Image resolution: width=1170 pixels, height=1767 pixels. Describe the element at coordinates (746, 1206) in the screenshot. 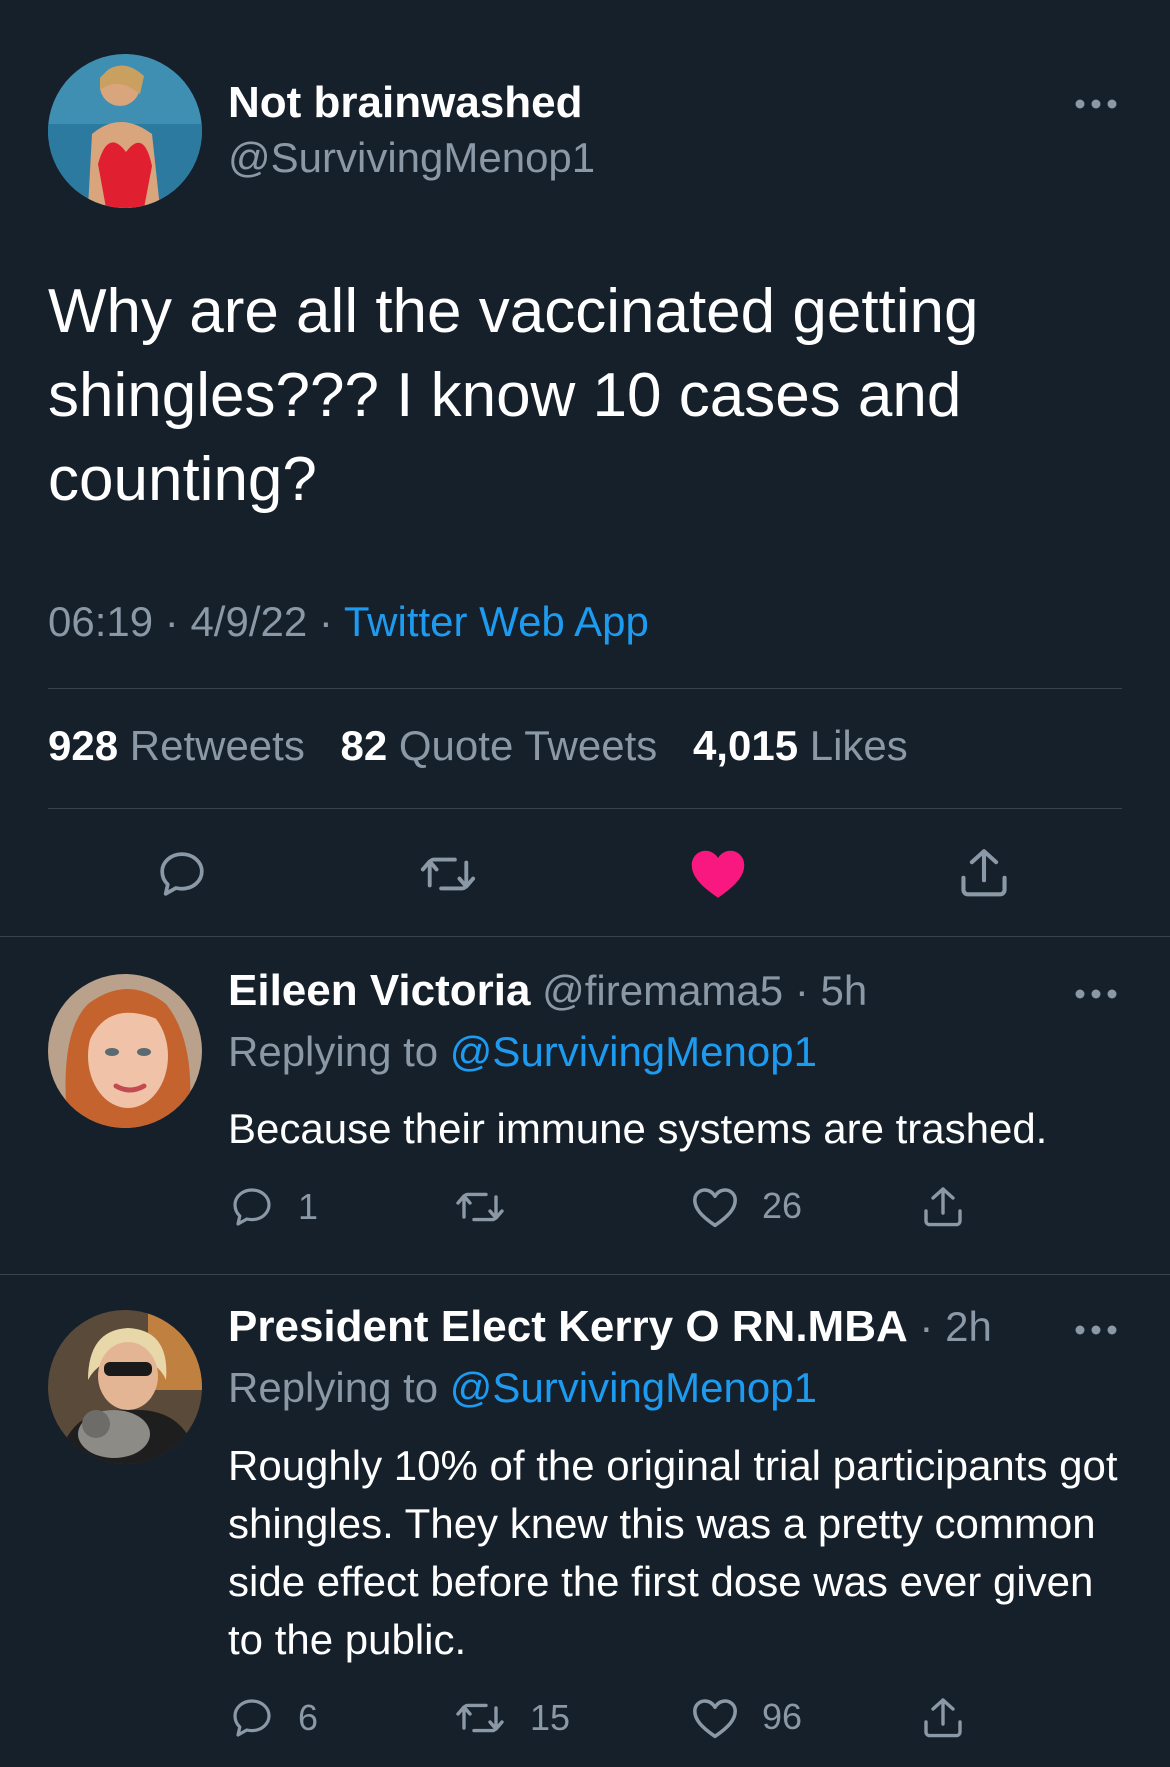

I see `like-button: 26` at that location.